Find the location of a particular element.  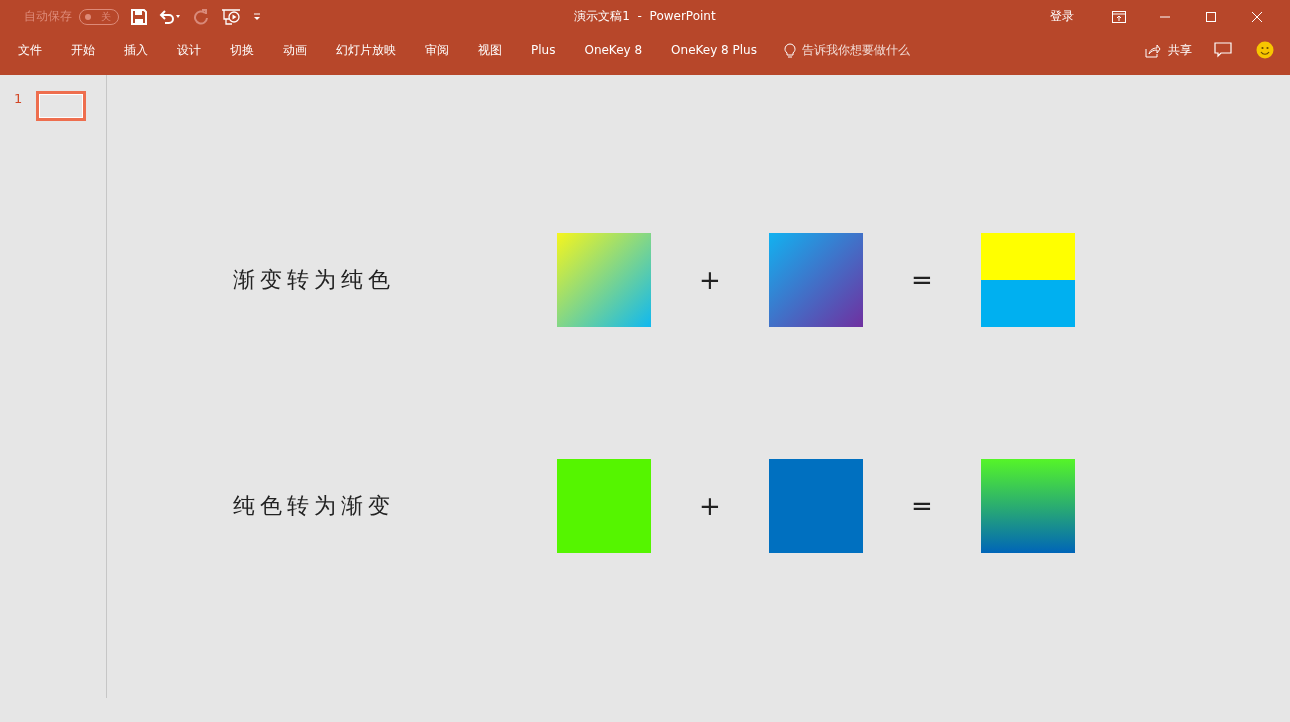

ribbon-tab: 视图 is located at coordinates (490, 50).